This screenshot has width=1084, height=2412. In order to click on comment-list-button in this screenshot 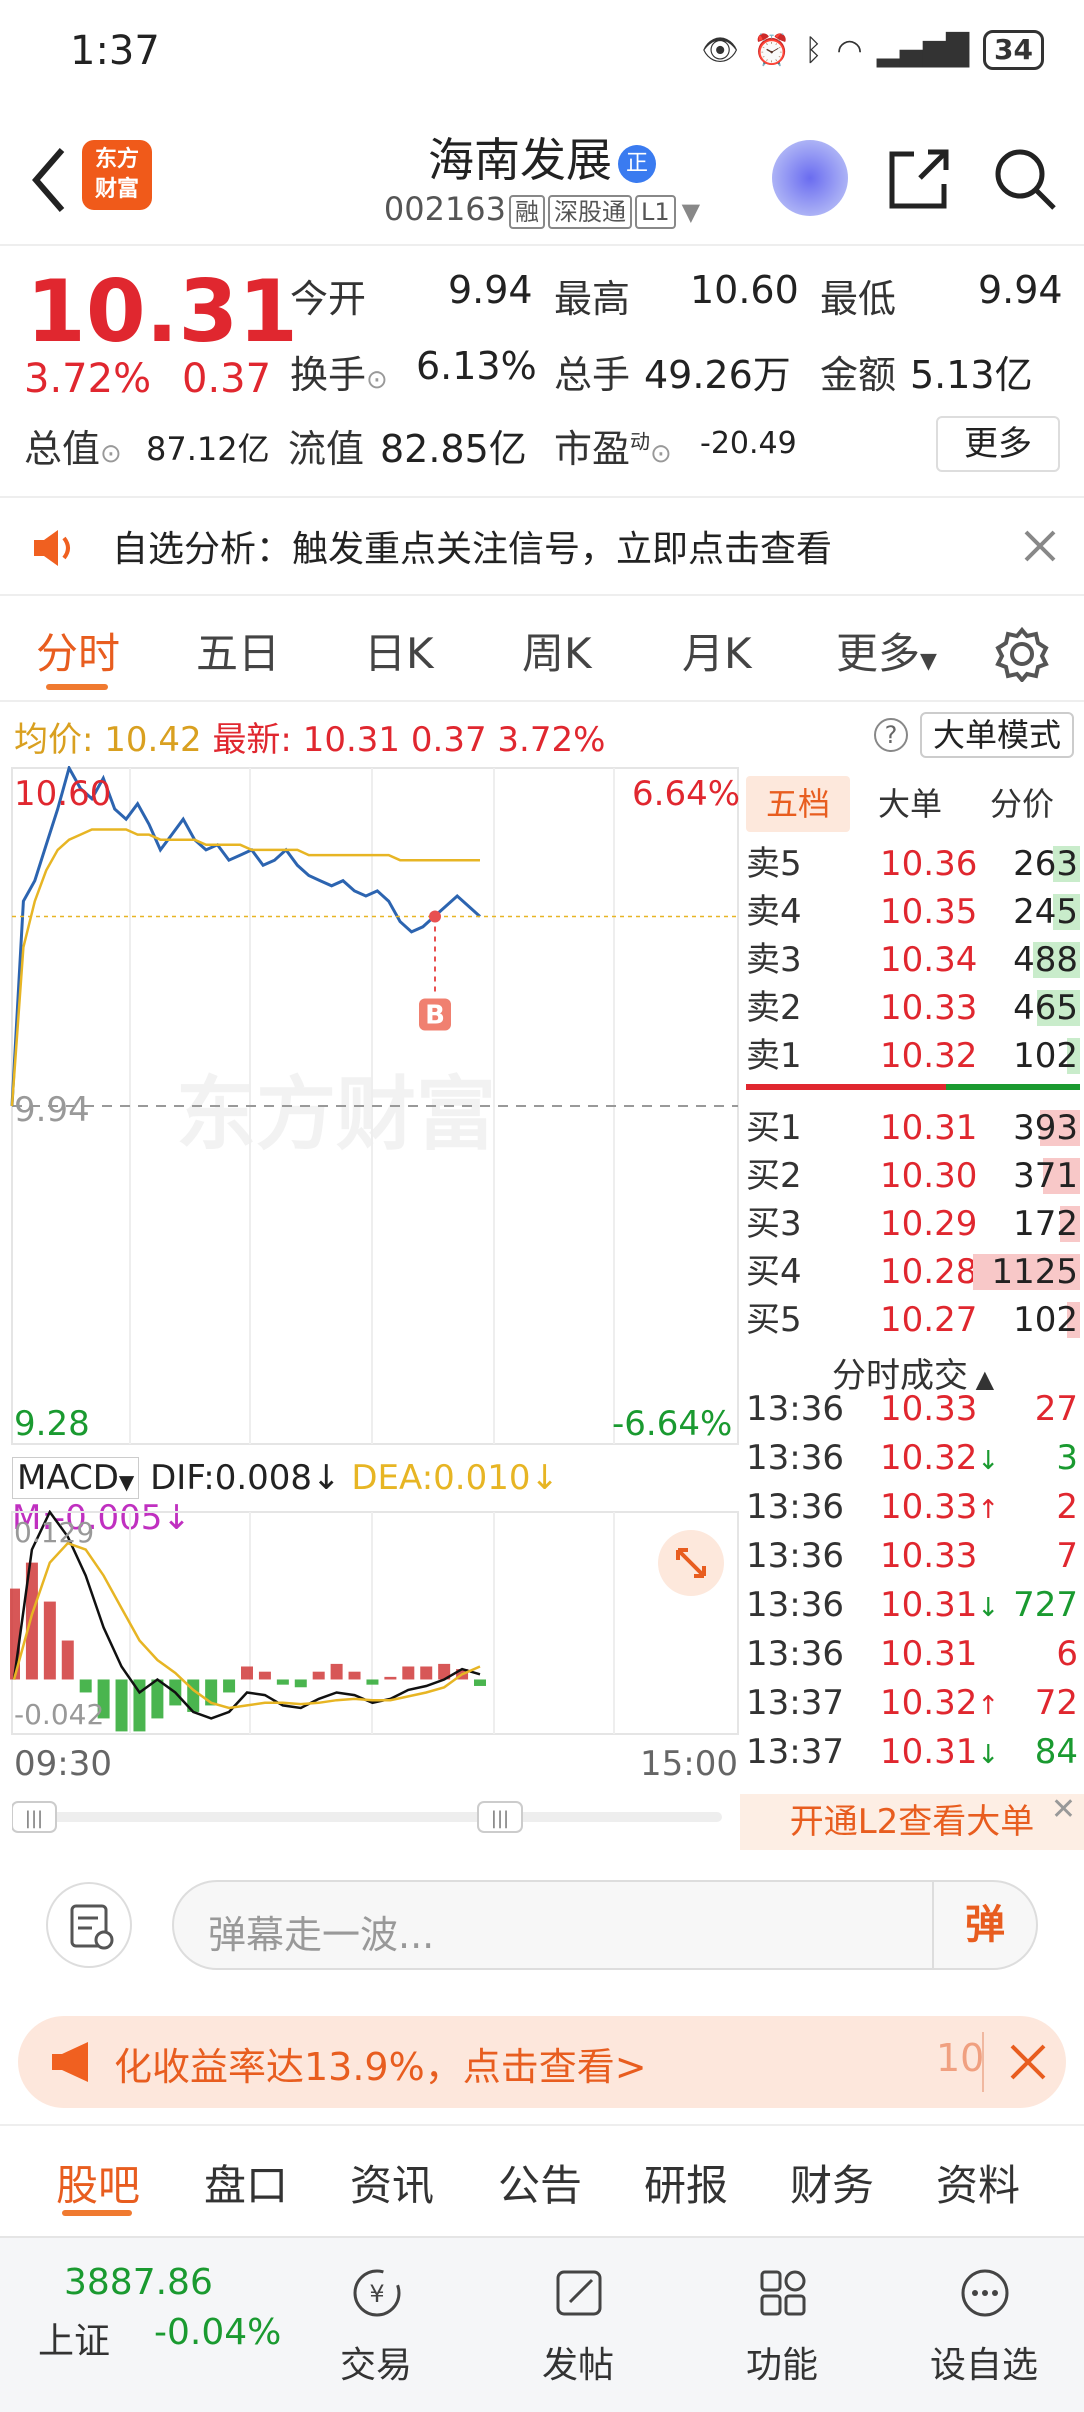, I will do `click(89, 1925)`.